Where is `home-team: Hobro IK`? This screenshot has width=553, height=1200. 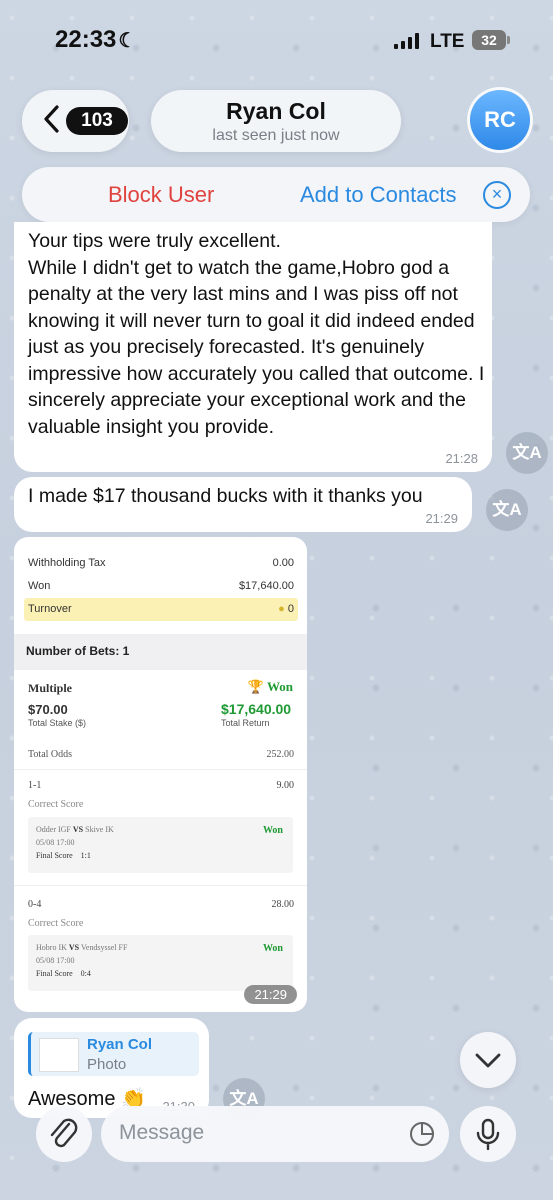
home-team: Hobro IK is located at coordinates (51, 947).